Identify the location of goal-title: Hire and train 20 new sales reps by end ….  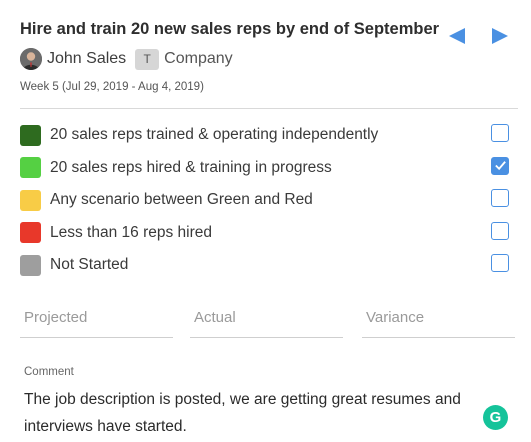
(230, 29).